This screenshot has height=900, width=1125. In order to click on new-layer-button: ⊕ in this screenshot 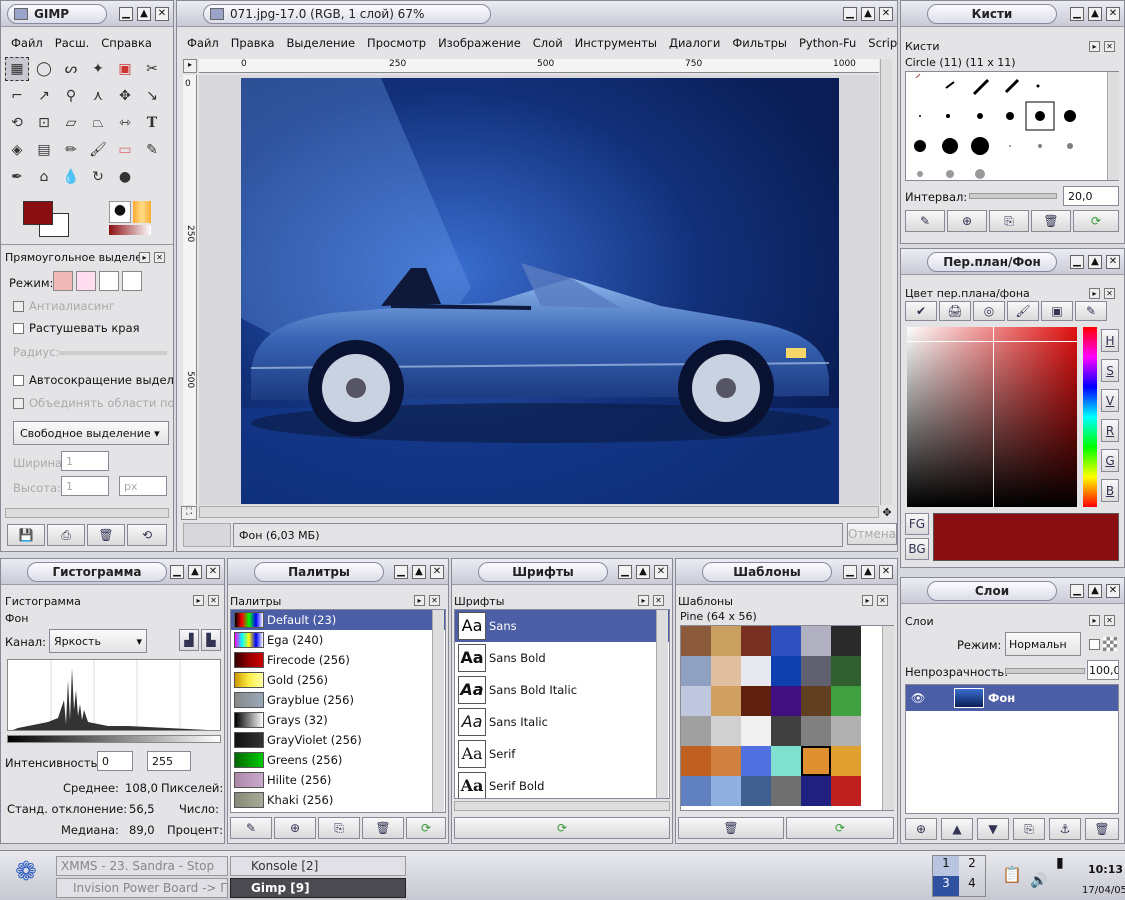, I will do `click(921, 829)`.